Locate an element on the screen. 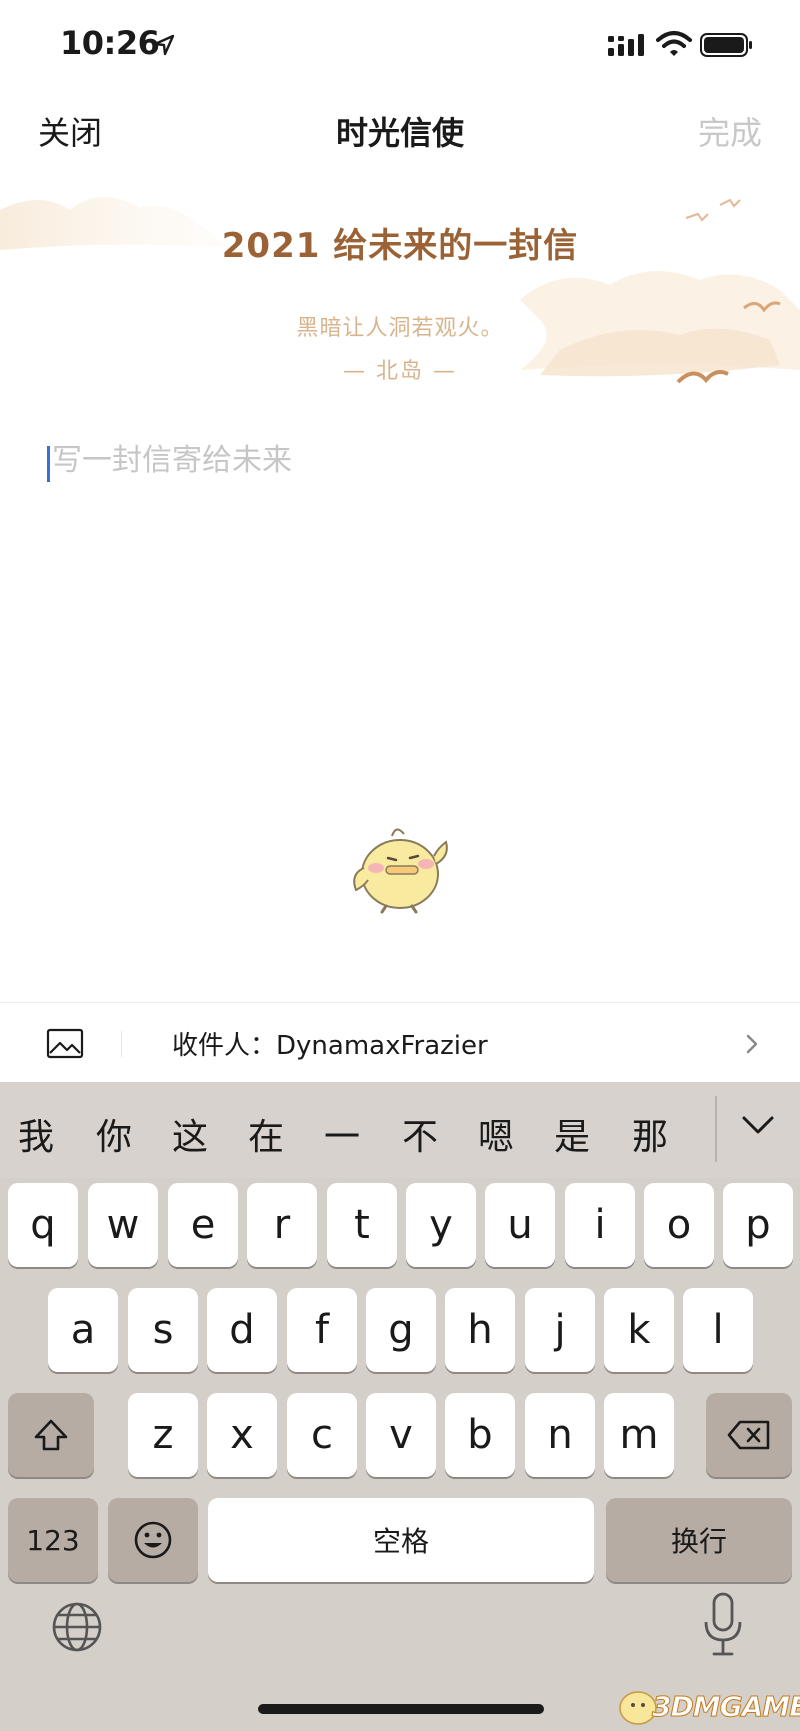 This screenshot has height=1731, width=800. key-label: u is located at coordinates (520, 1225).